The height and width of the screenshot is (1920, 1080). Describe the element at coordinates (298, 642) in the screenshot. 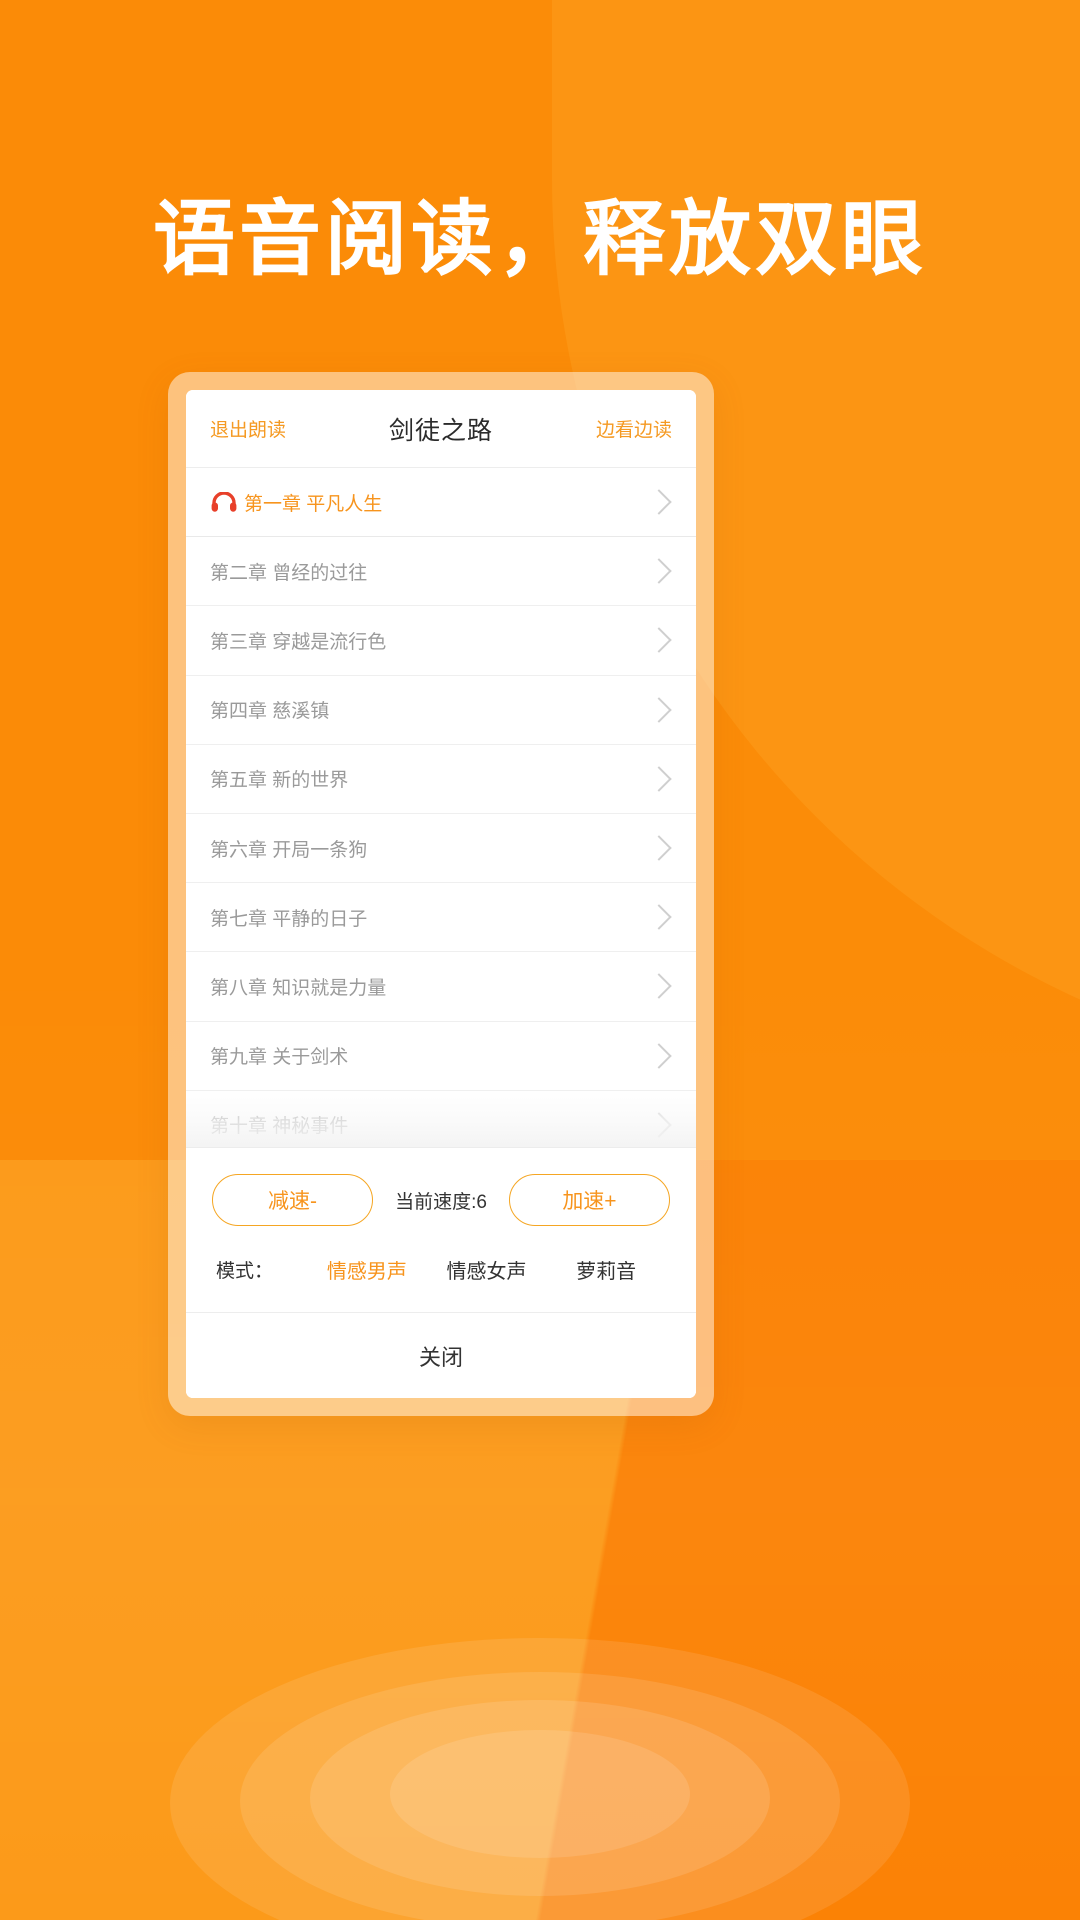

I see `chapter-label: 第三章 穿越是流行色` at that location.